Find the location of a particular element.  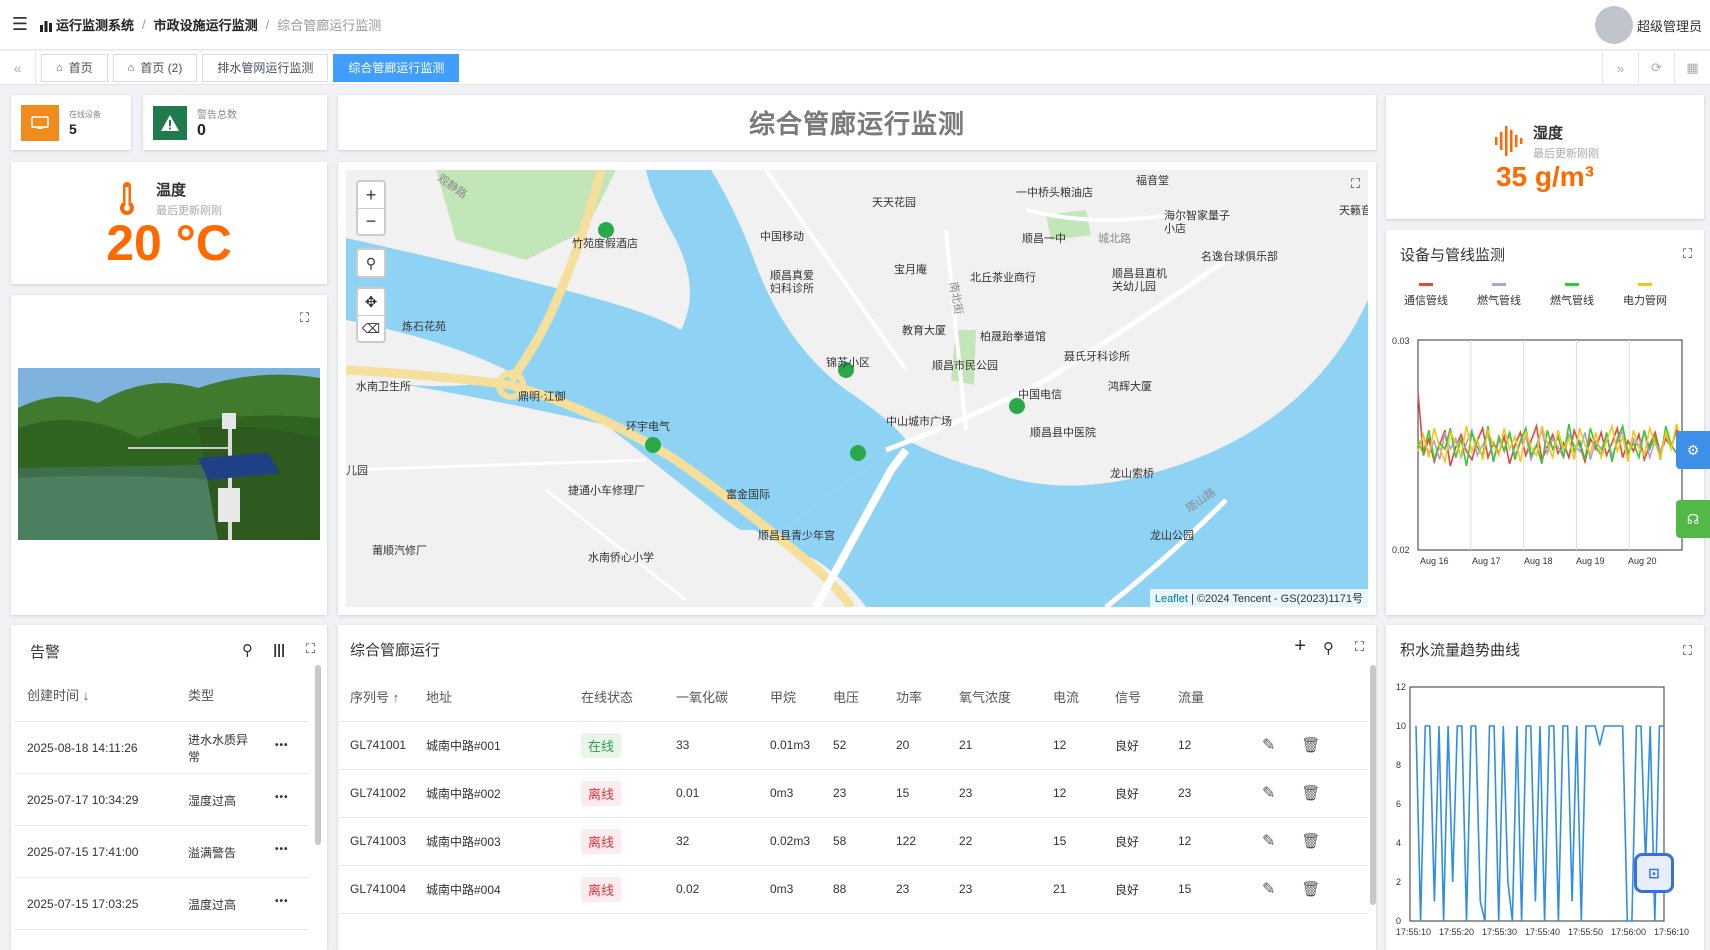

status-badge: 离线 is located at coordinates (601, 841).